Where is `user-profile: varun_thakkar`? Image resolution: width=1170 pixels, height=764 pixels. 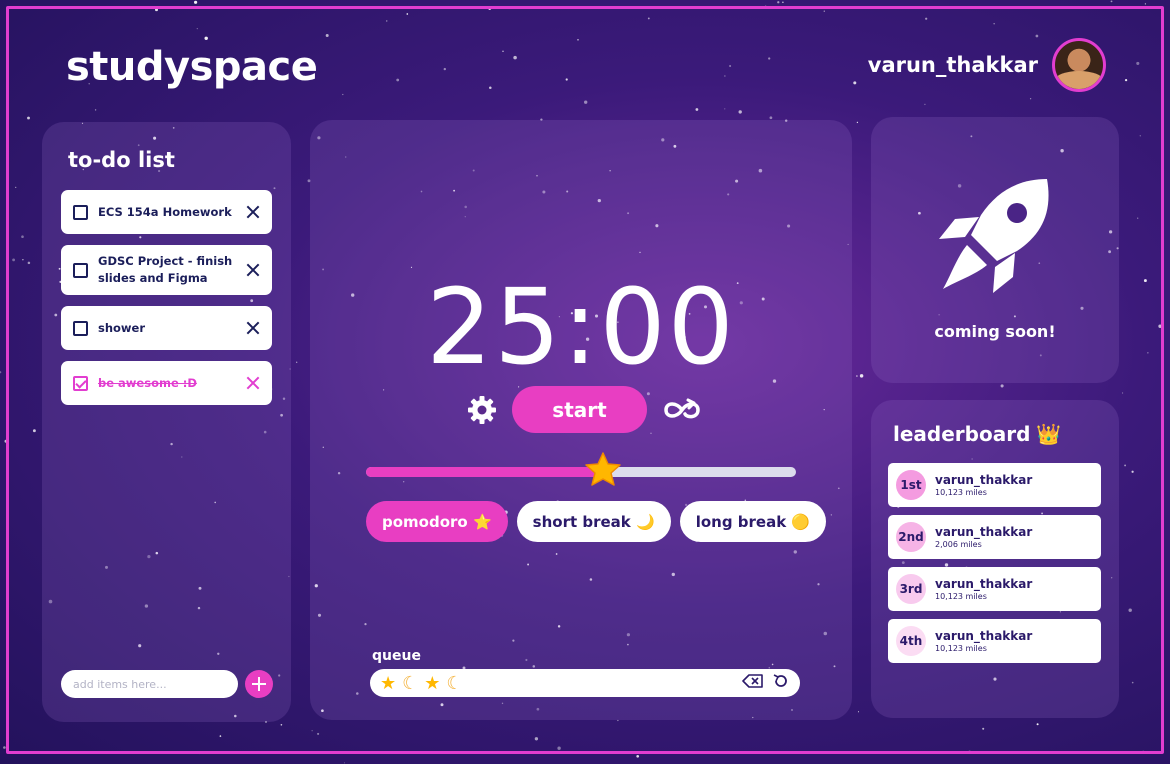 user-profile: varun_thakkar is located at coordinates (987, 65).